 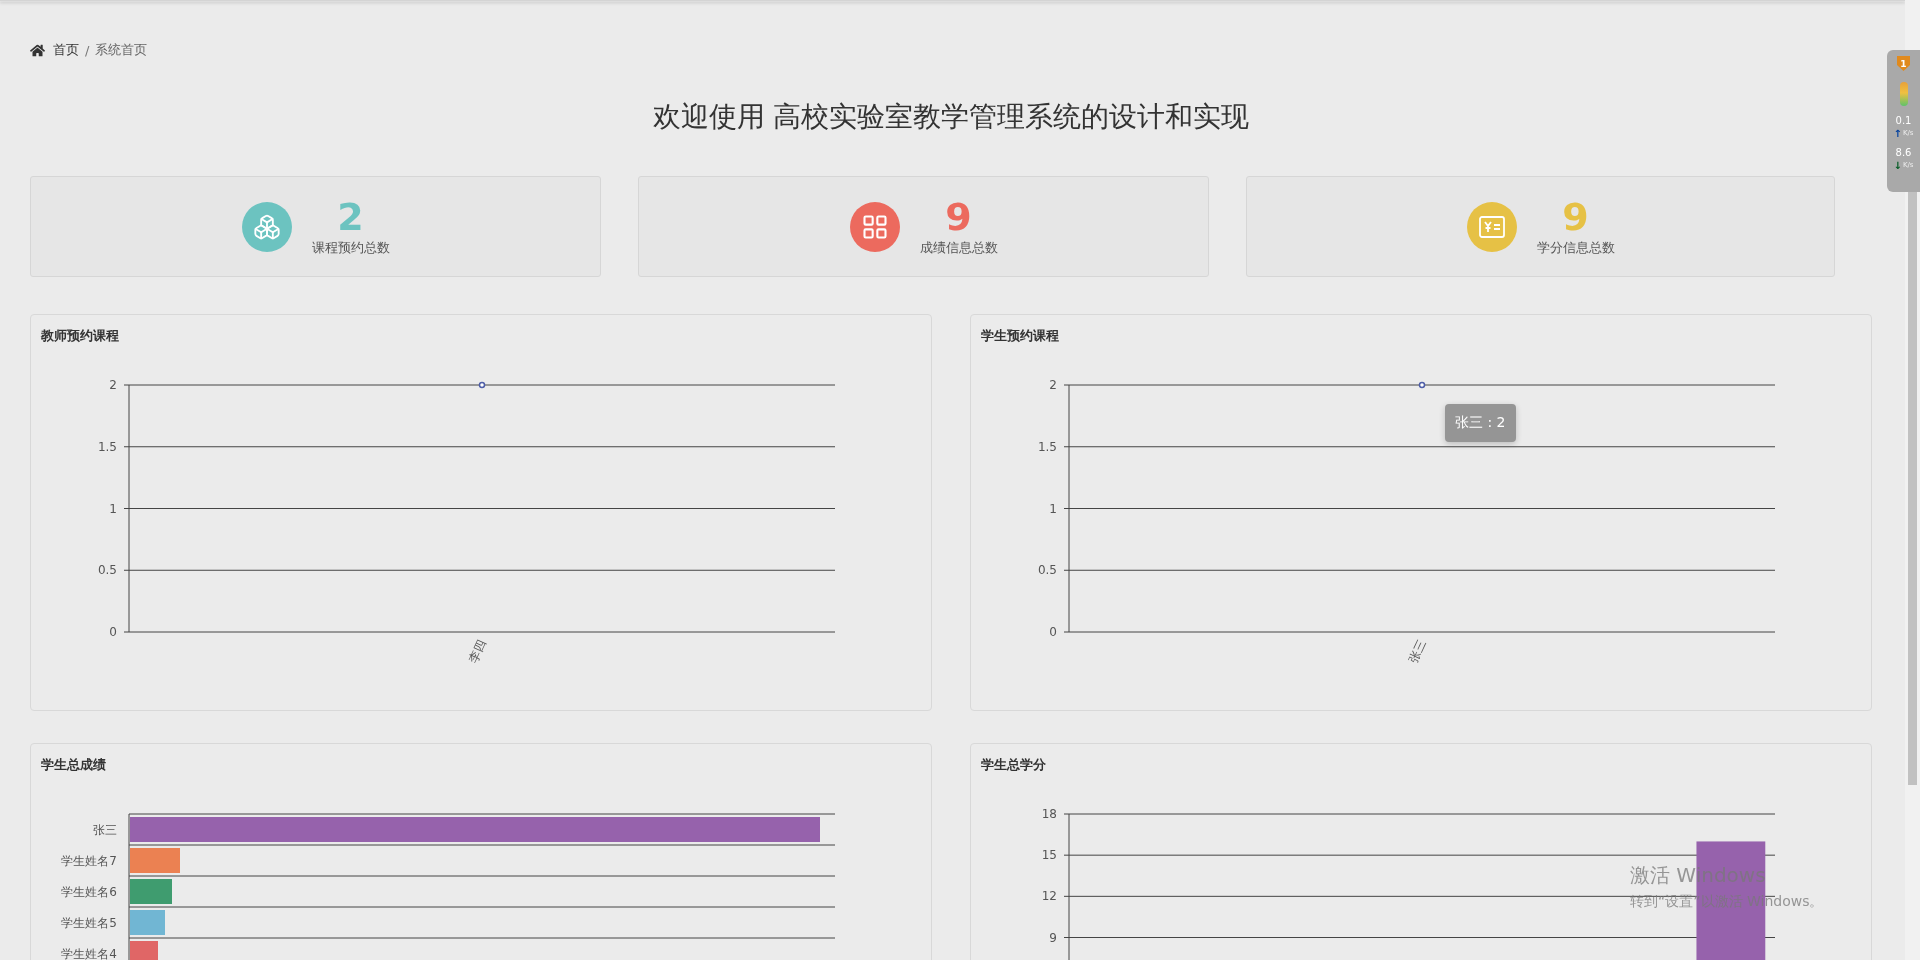 What do you see at coordinates (1897, 165) in the screenshot?
I see `down-arrow: ↓` at bounding box center [1897, 165].